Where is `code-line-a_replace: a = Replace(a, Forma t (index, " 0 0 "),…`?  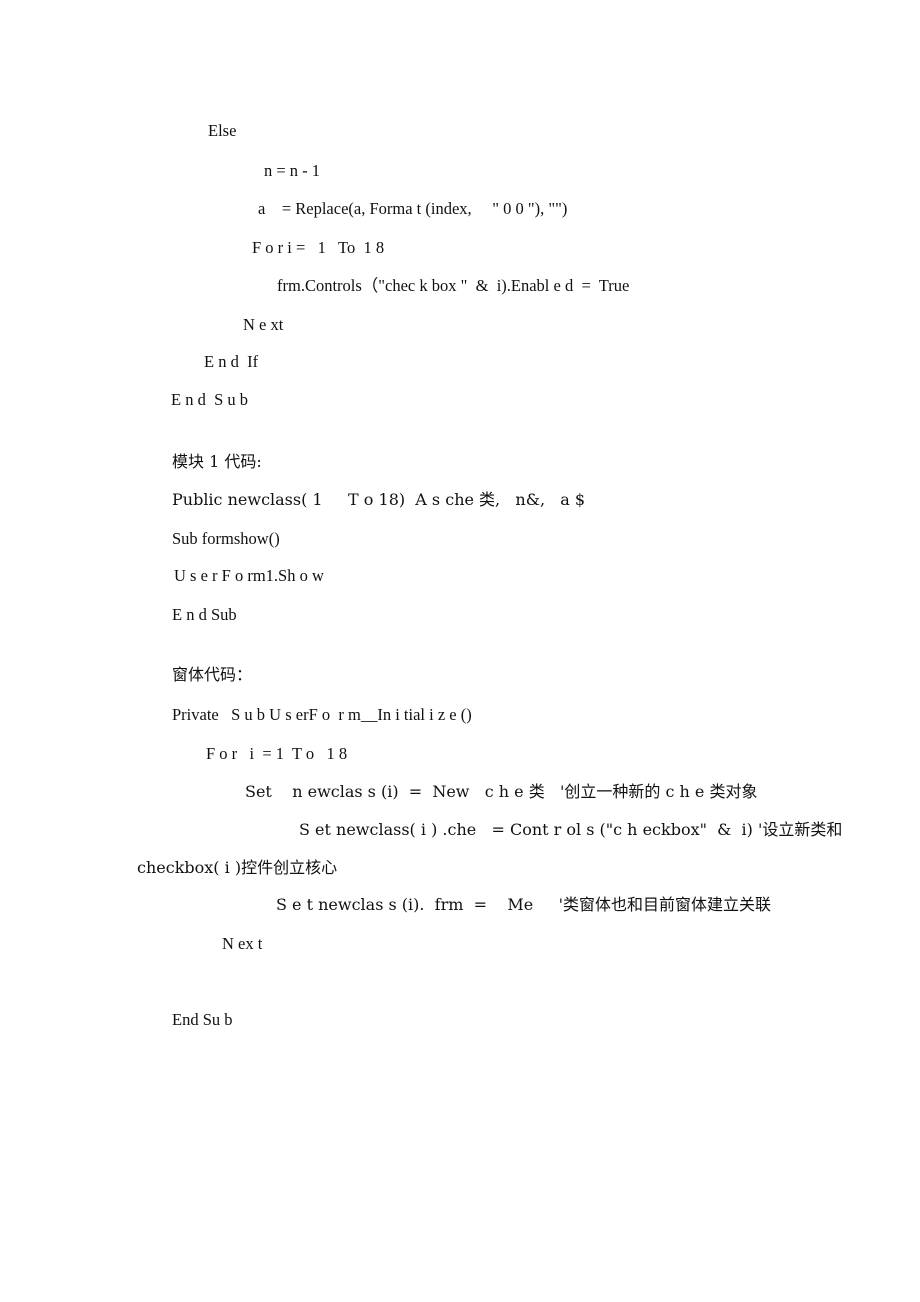 code-line-a_replace: a = Replace(a, Forma t (index, " 0 0 "),… is located at coordinates (413, 208).